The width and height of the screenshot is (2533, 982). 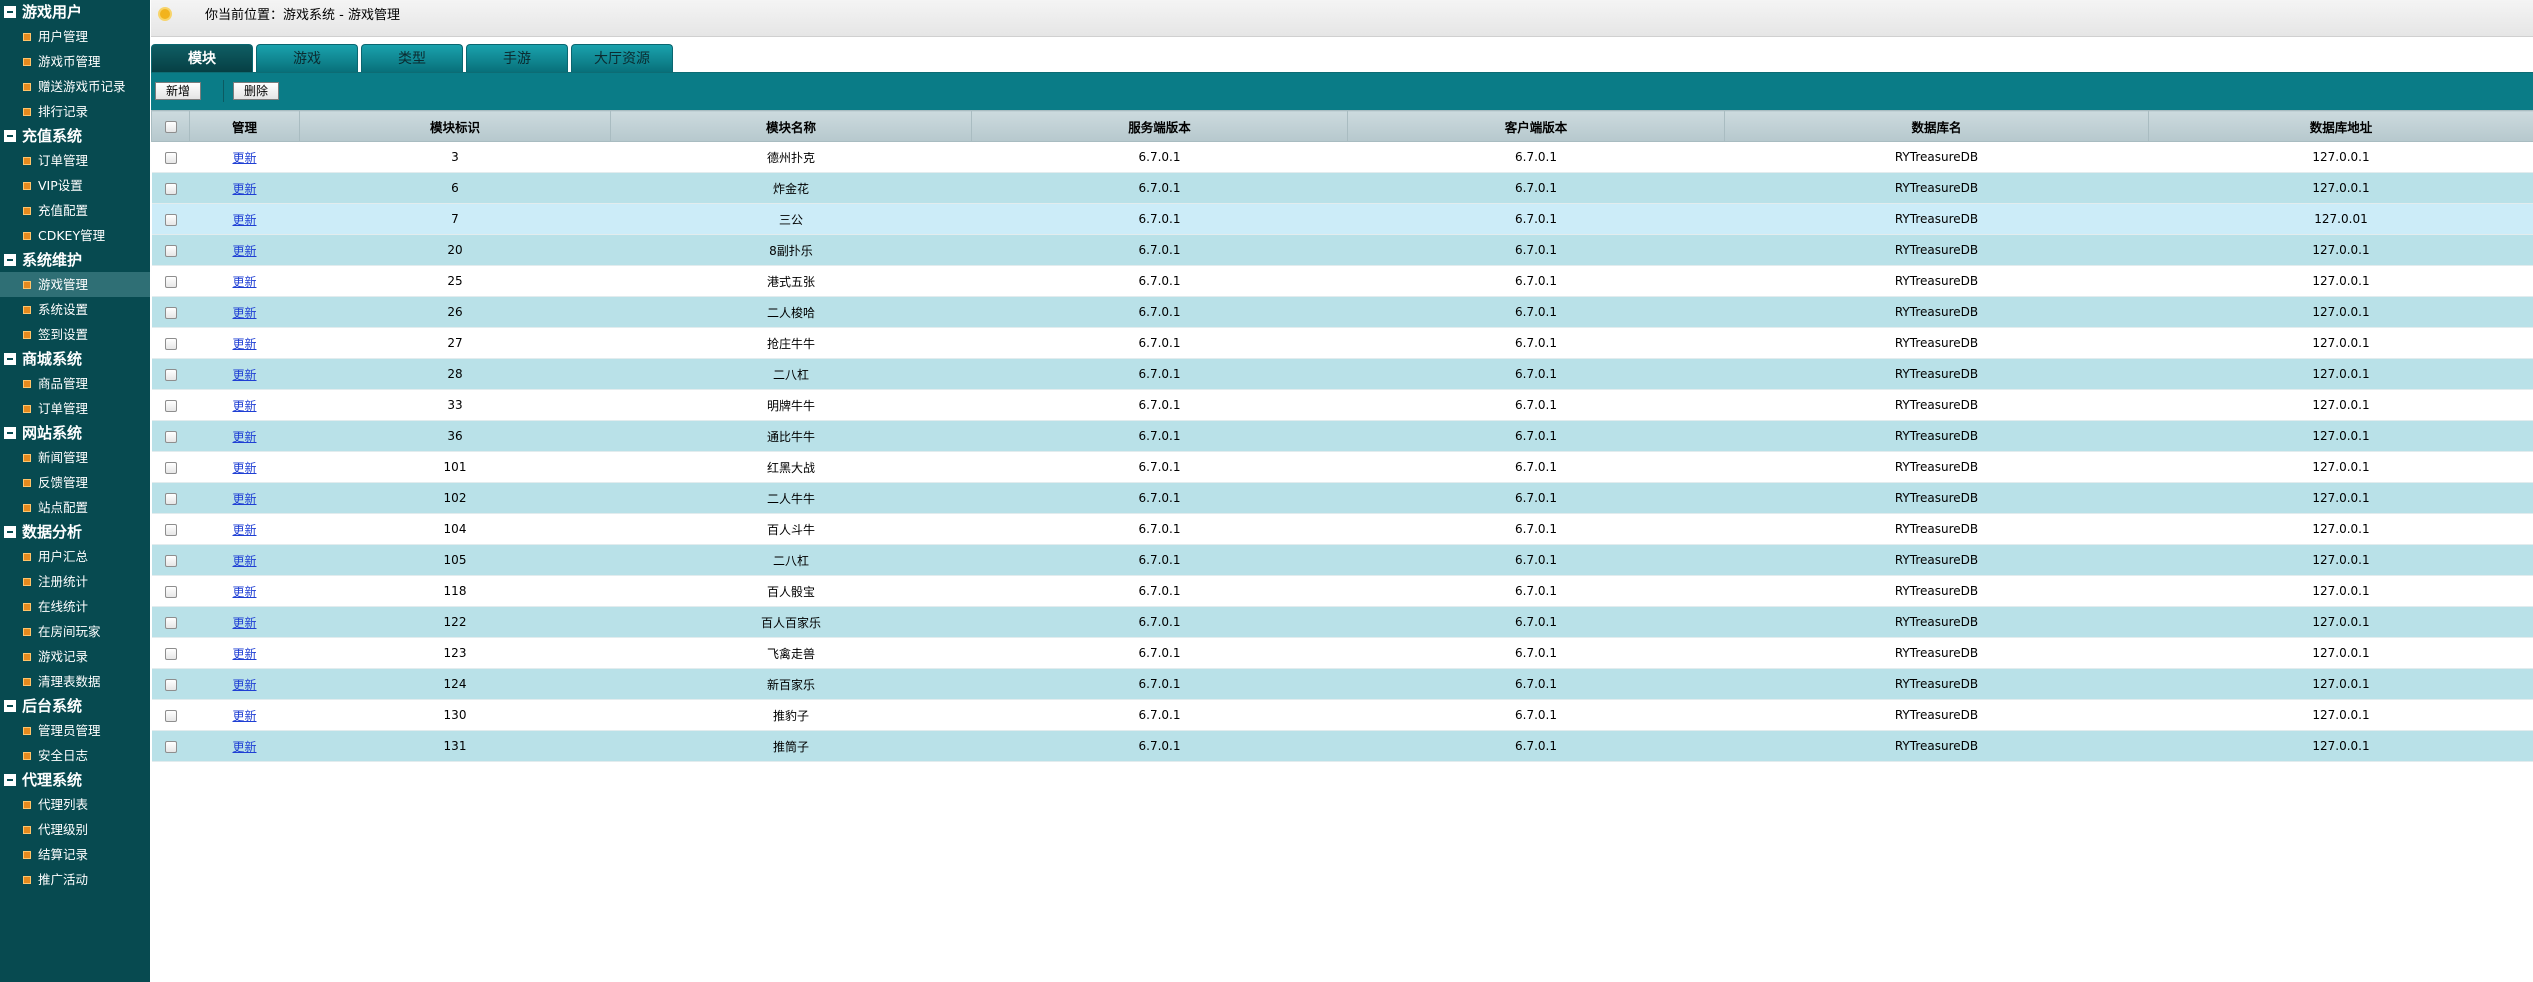 I want to click on sidebar-item: 游戏币管理, so click(x=75, y=61).